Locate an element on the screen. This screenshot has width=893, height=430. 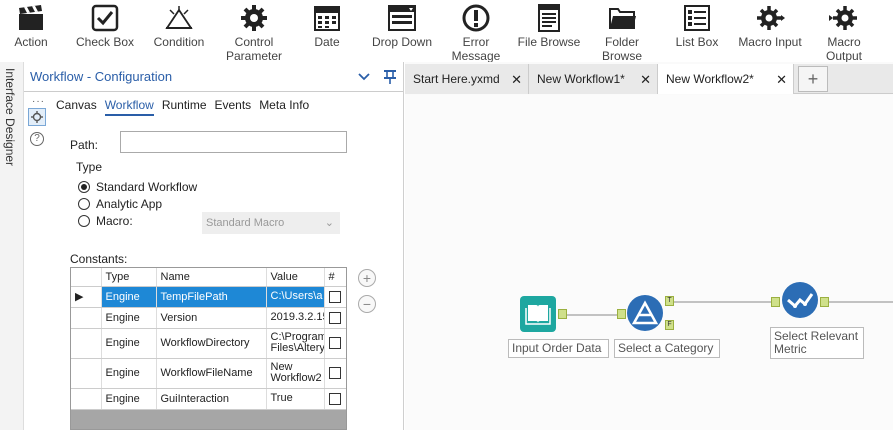
tab-runtime: Runtime is located at coordinates (184, 107).